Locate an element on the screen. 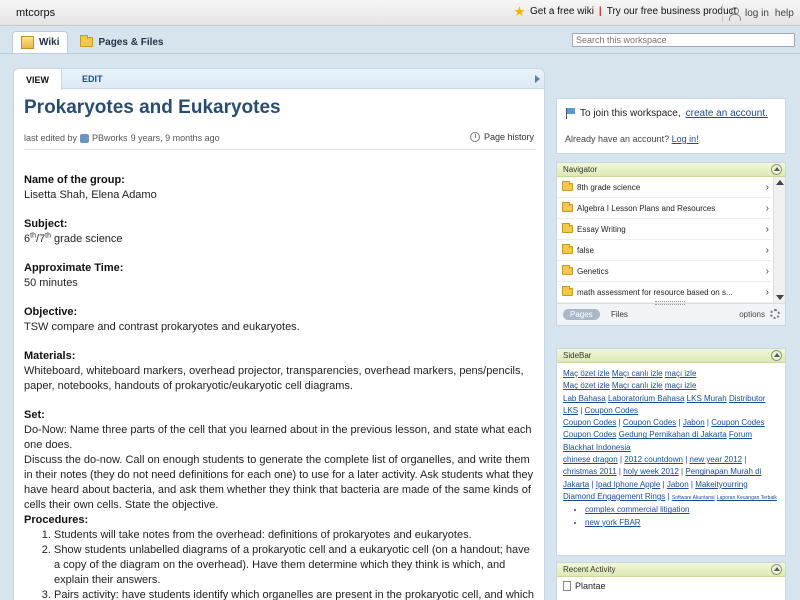 This screenshot has height=600, width=800. business-product-link: Try our free business product is located at coordinates (672, 11).